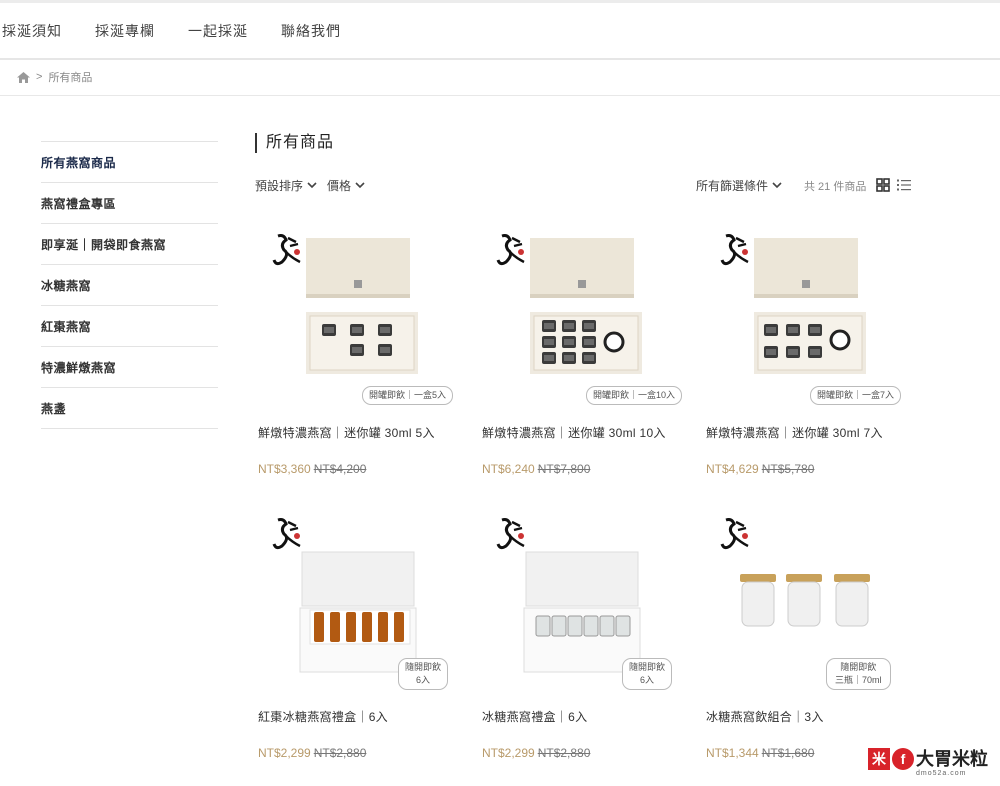 The width and height of the screenshot is (1000, 786). Describe the element at coordinates (794, 432) in the screenshot. I see `product-name: 鮮燉特濃燕窩｜迷你罐 30ml 7入` at that location.